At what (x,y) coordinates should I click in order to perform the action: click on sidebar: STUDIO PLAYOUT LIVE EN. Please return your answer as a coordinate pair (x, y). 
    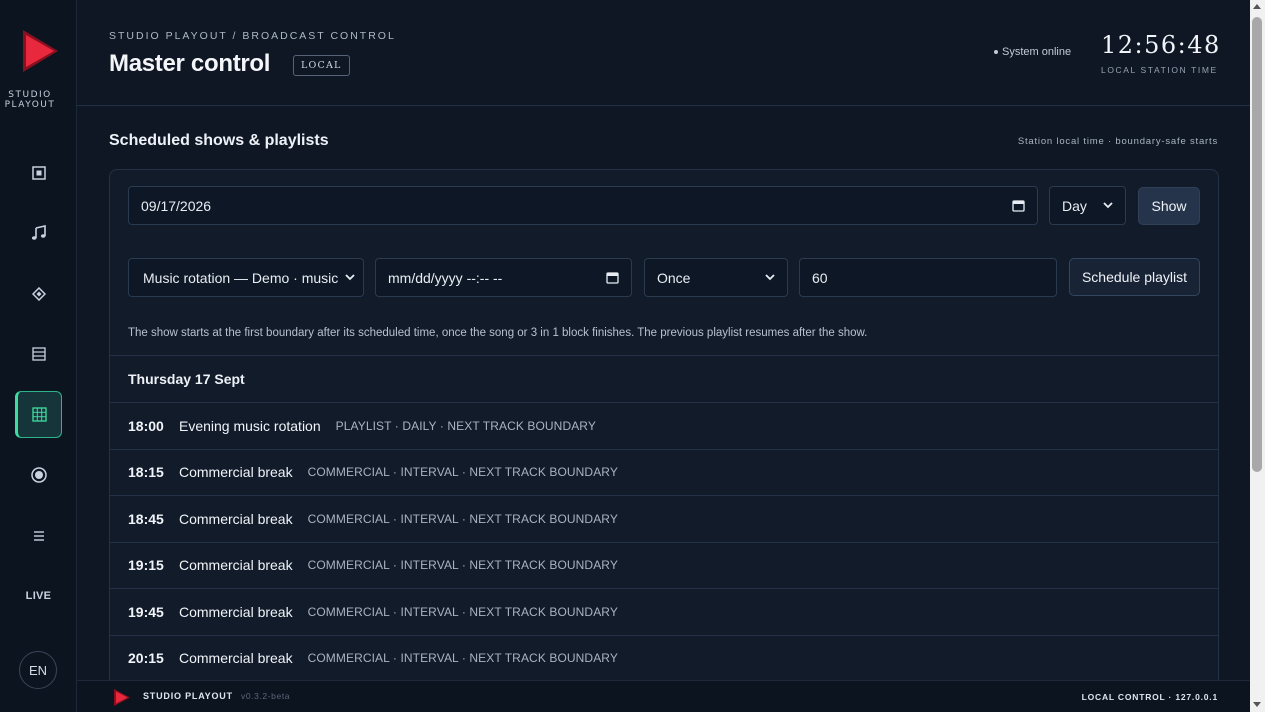
    Looking at the image, I should click on (38, 356).